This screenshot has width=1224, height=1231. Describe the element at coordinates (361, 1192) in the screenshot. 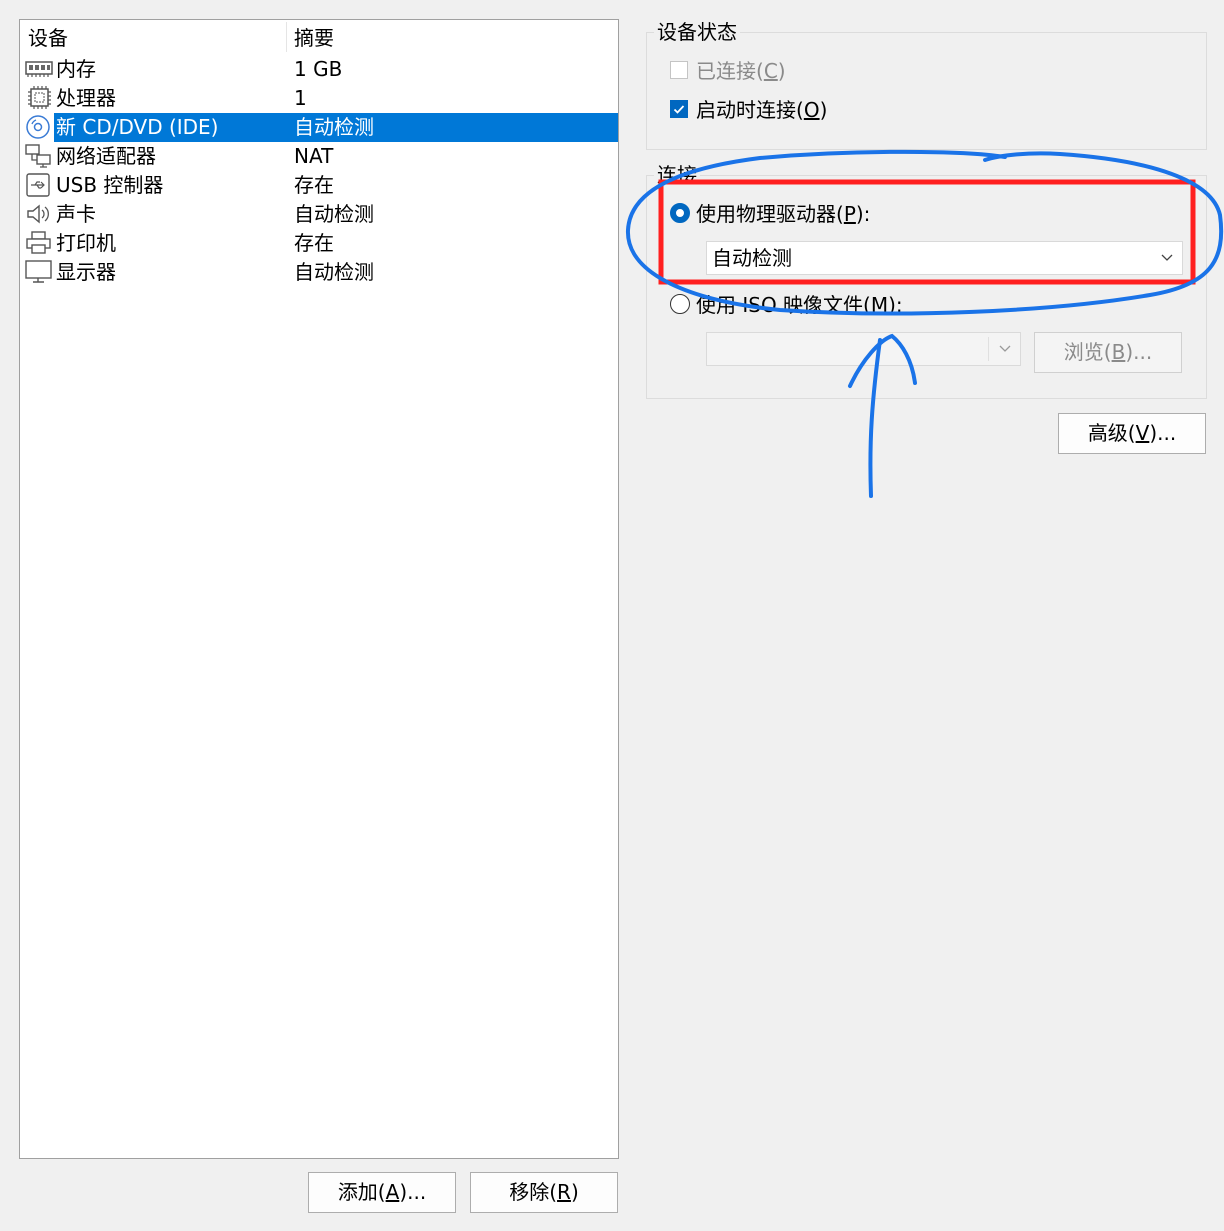

I see `add-button-label: 添加(` at that location.